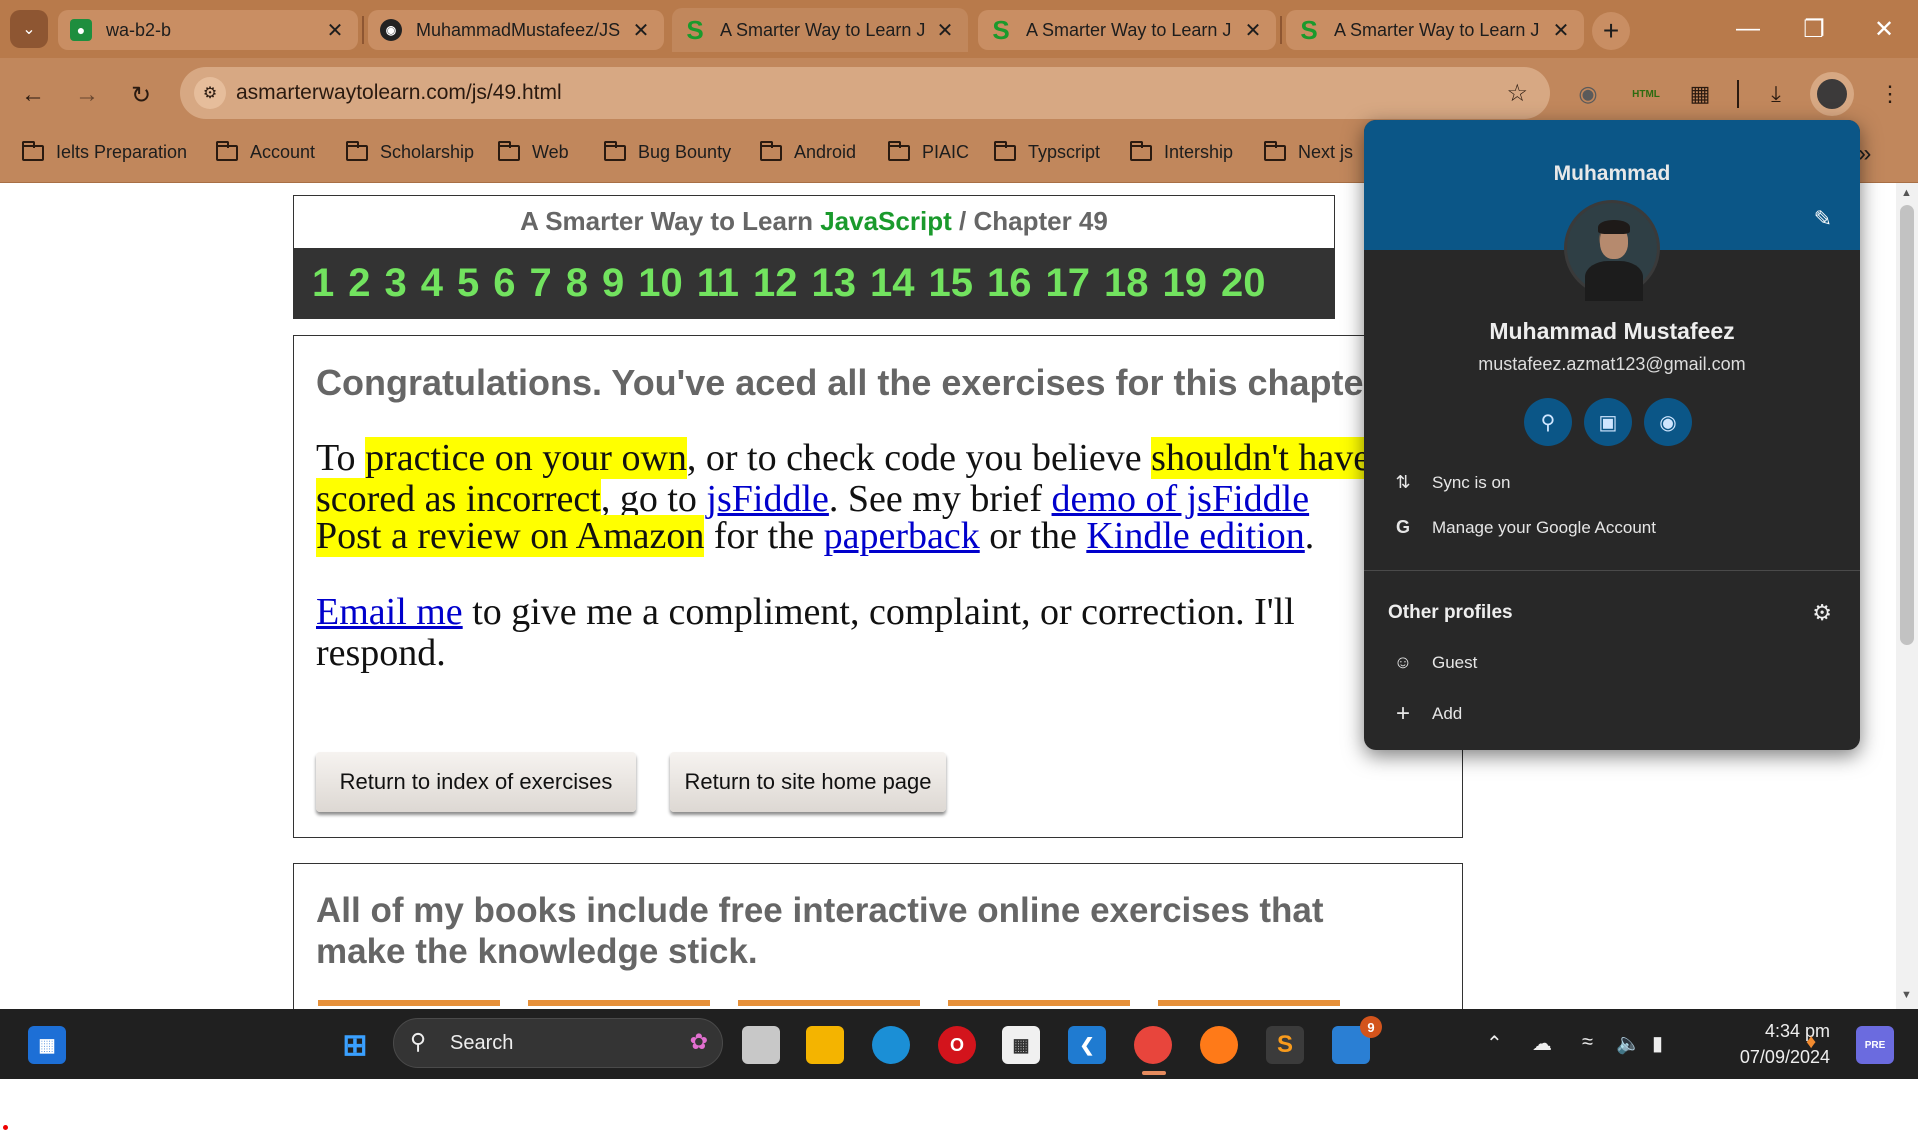 The height and width of the screenshot is (1134, 1918). I want to click on tab-4: S A Smarter Way to Learn J ✕, so click(1435, 30).